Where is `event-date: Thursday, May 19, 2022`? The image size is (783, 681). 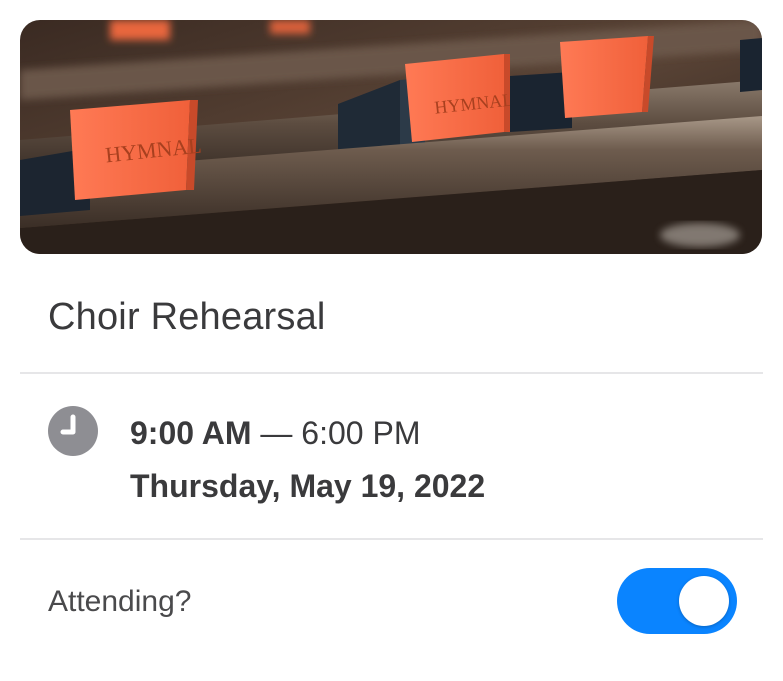
event-date: Thursday, May 19, 2022 is located at coordinates (308, 486).